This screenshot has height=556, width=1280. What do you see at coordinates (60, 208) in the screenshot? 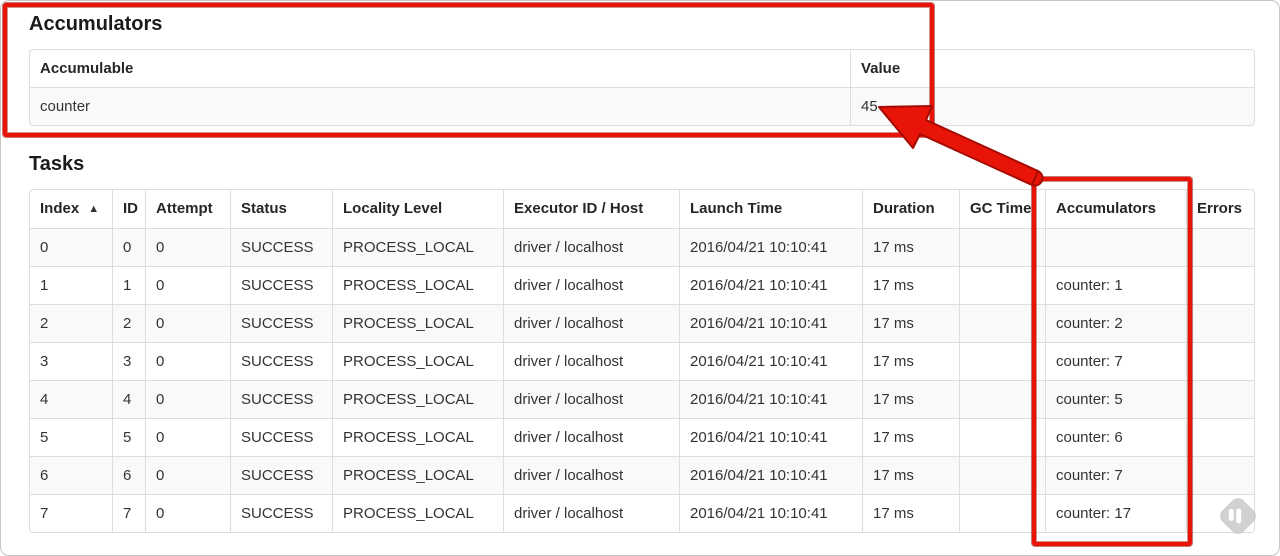
I see `column-label: Index` at bounding box center [60, 208].